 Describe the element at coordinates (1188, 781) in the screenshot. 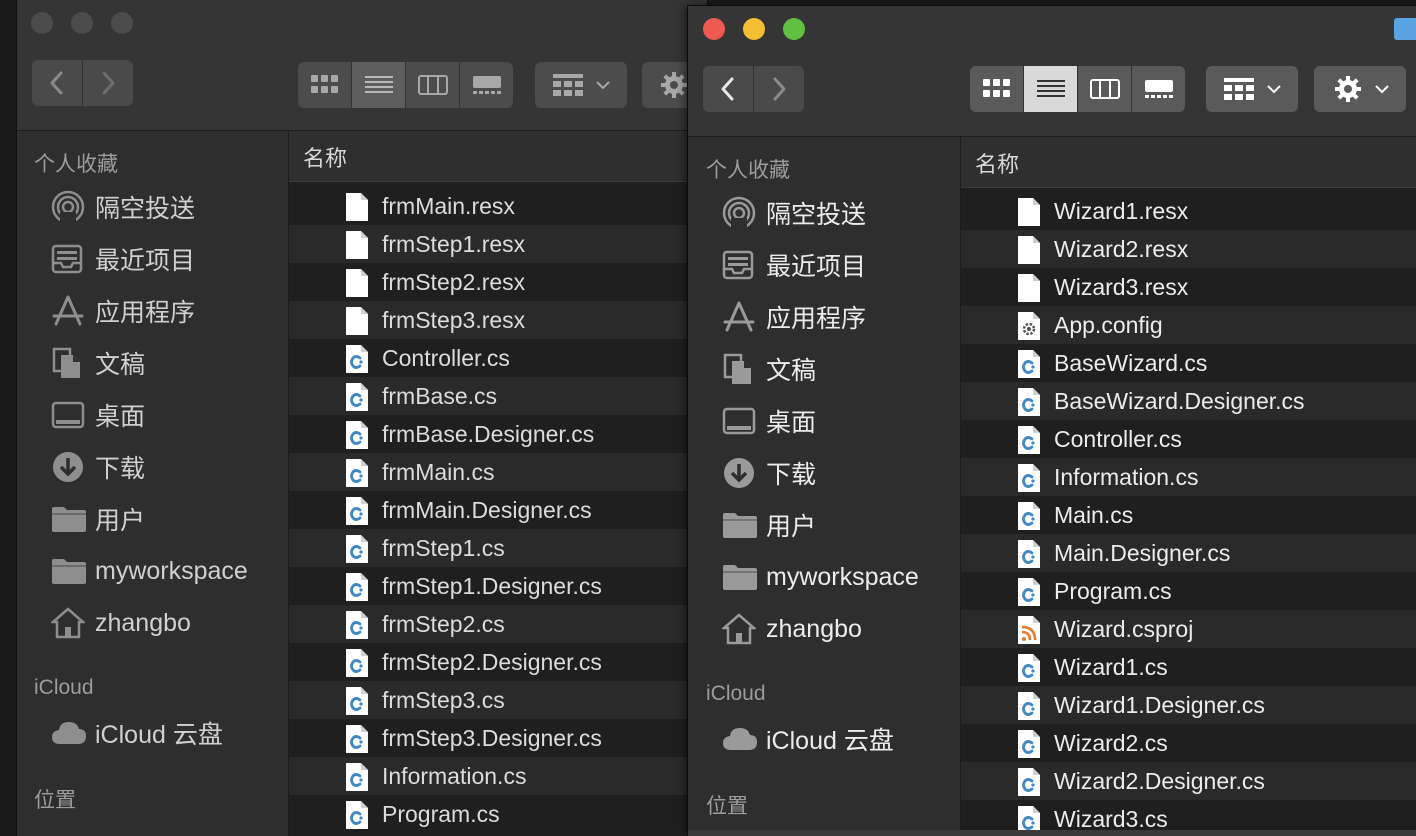

I see `table-row: Wizard2.Designer.cs` at that location.